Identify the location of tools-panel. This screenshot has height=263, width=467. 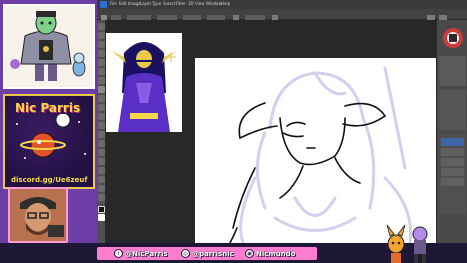
(101, 131).